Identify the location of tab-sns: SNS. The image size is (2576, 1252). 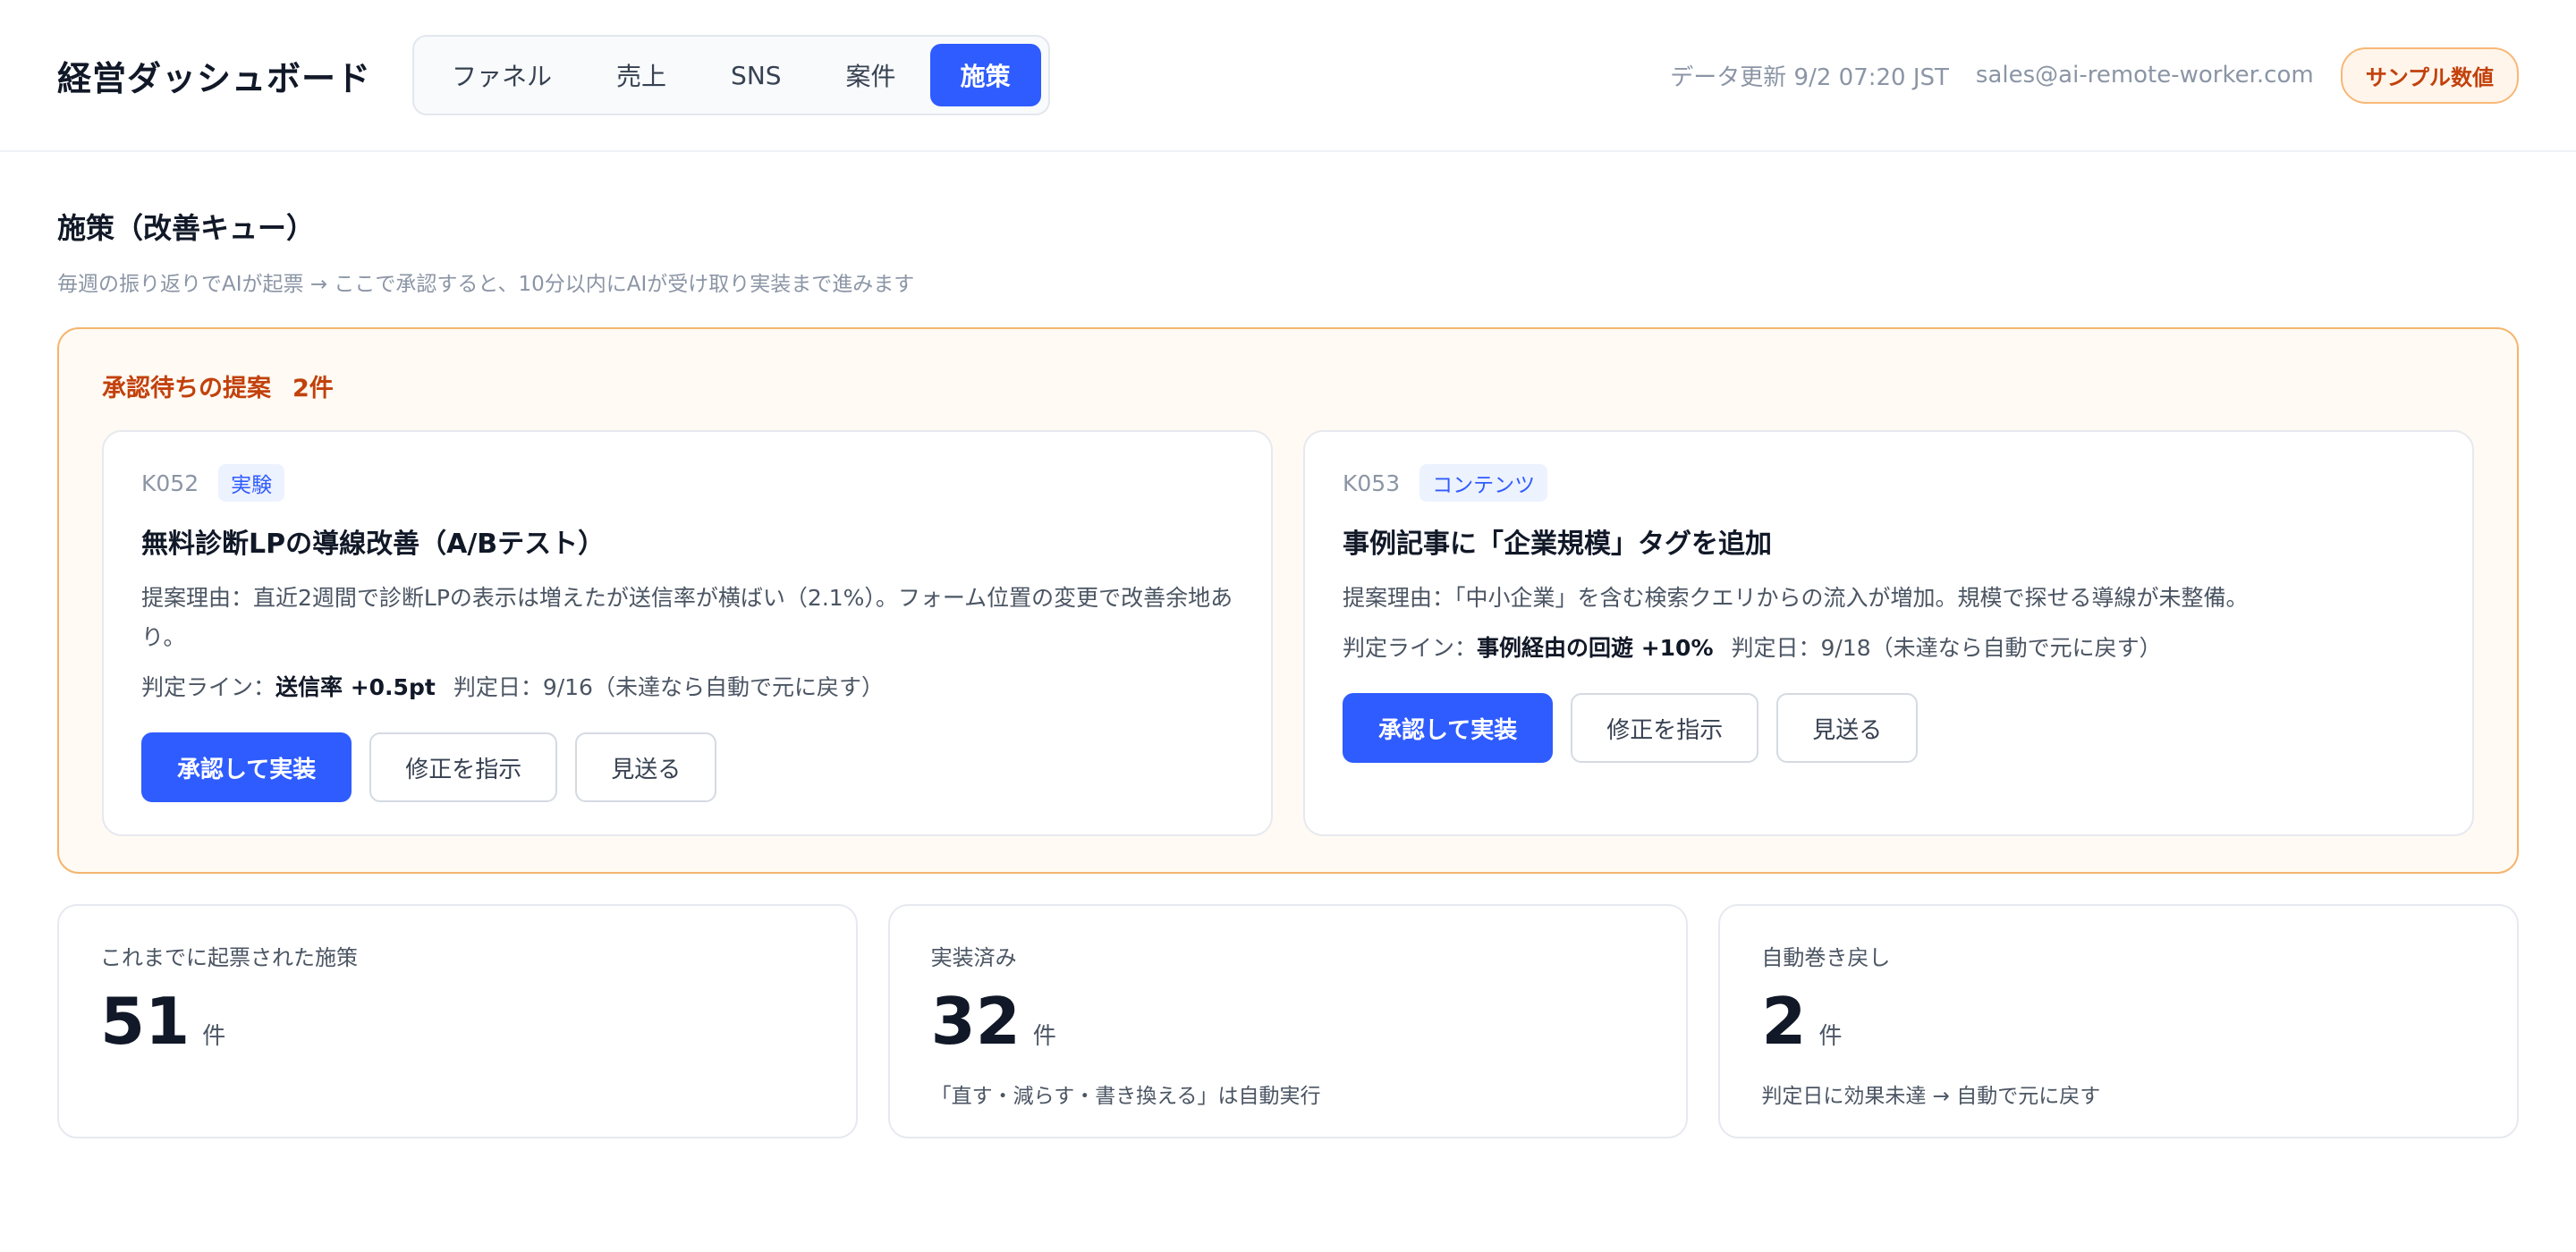
(756, 75).